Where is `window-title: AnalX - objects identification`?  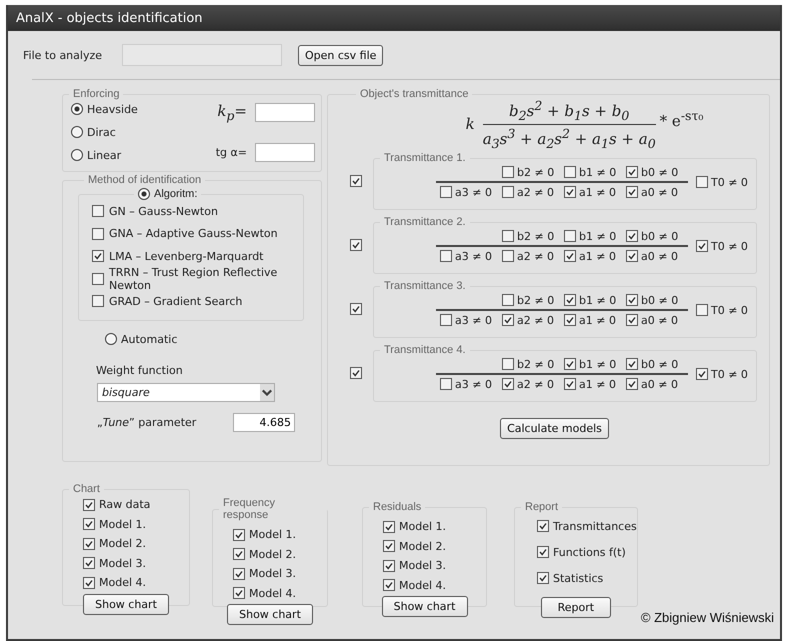 window-title: AnalX - objects identification is located at coordinates (109, 18).